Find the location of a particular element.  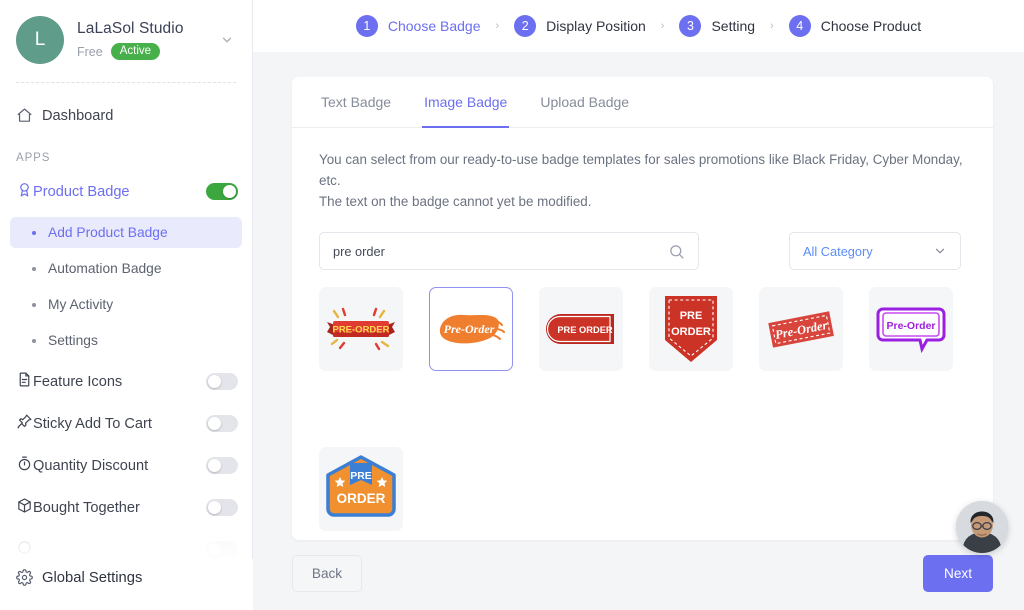

account-switcher: L LaLaSol Studio Free Active is located at coordinates (126, 32).